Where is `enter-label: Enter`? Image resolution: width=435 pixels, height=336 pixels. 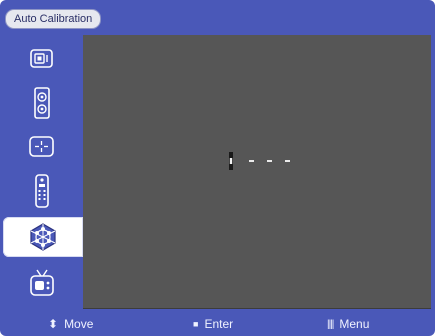
enter-label: Enter is located at coordinates (219, 324).